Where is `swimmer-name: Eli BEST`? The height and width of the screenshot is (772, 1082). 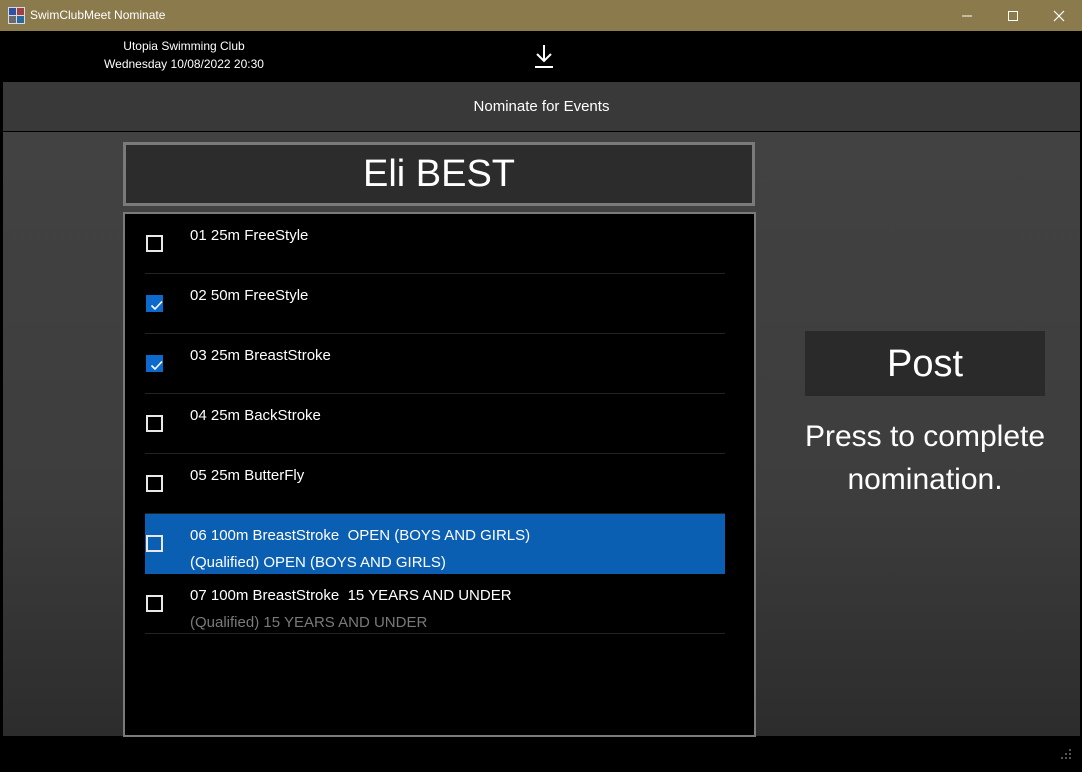
swimmer-name: Eli BEST is located at coordinates (439, 174).